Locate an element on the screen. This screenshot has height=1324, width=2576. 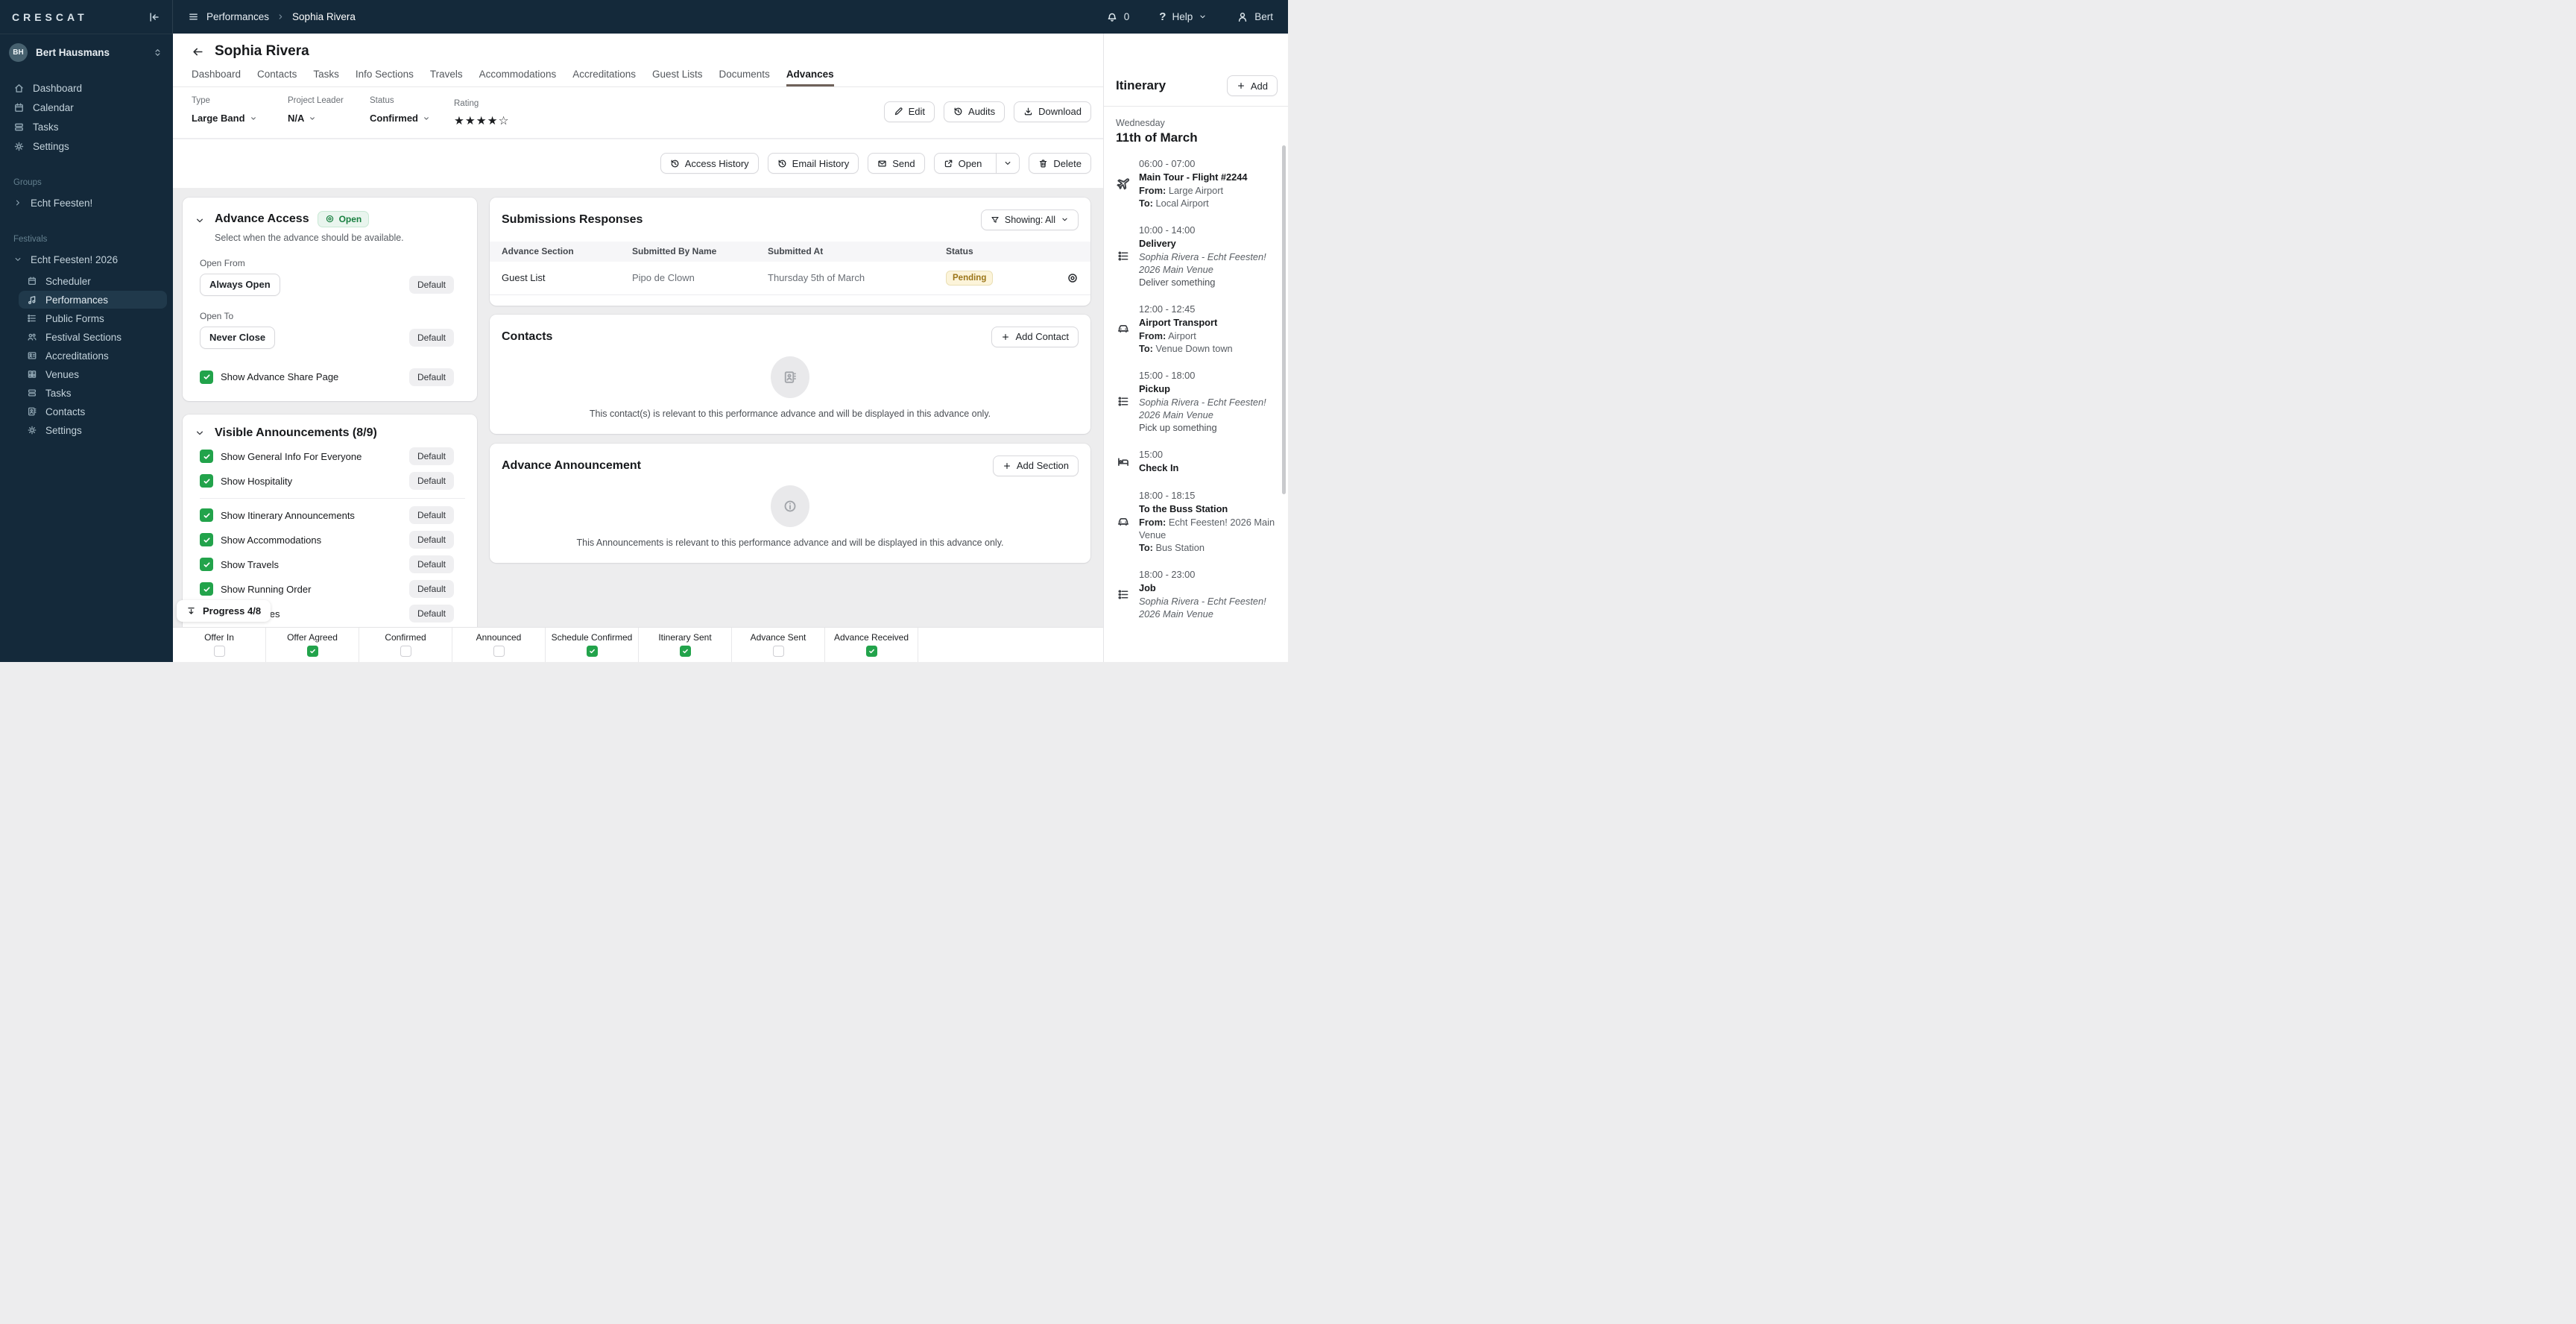
tab-info-sections: Info Sections is located at coordinates (385, 77).